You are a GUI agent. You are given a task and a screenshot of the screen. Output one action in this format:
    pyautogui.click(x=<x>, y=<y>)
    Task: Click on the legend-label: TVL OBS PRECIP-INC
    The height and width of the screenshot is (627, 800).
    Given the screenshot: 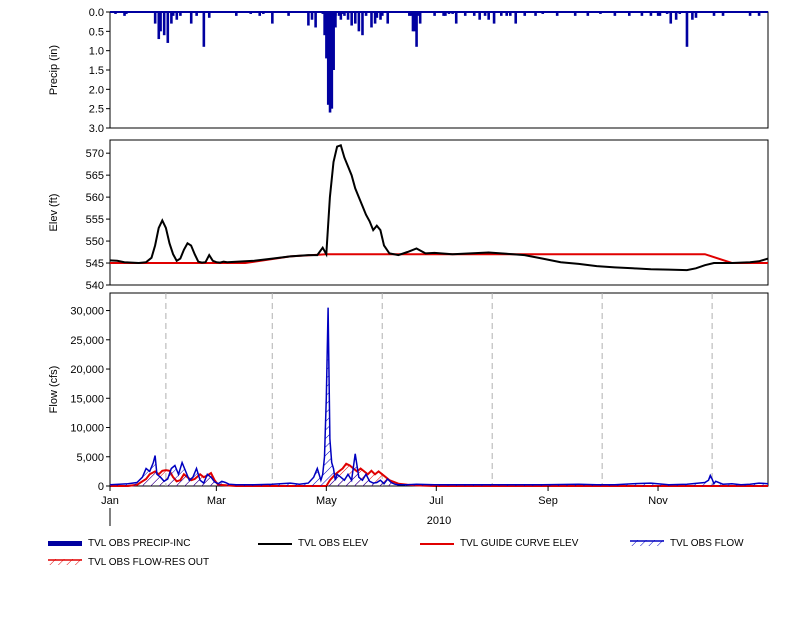 What is the action you would take?
    pyautogui.click(x=139, y=543)
    